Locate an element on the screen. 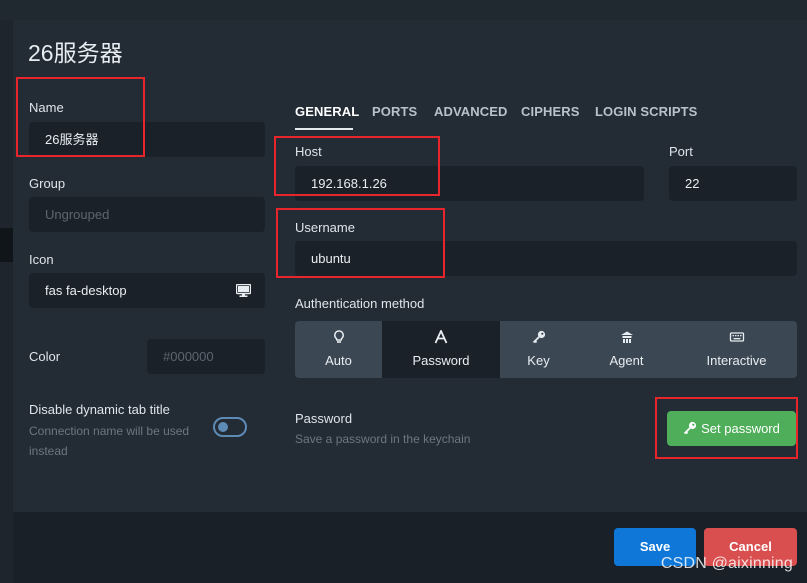 The width and height of the screenshot is (807, 583). background-window-left is located at coordinates (6, 301).